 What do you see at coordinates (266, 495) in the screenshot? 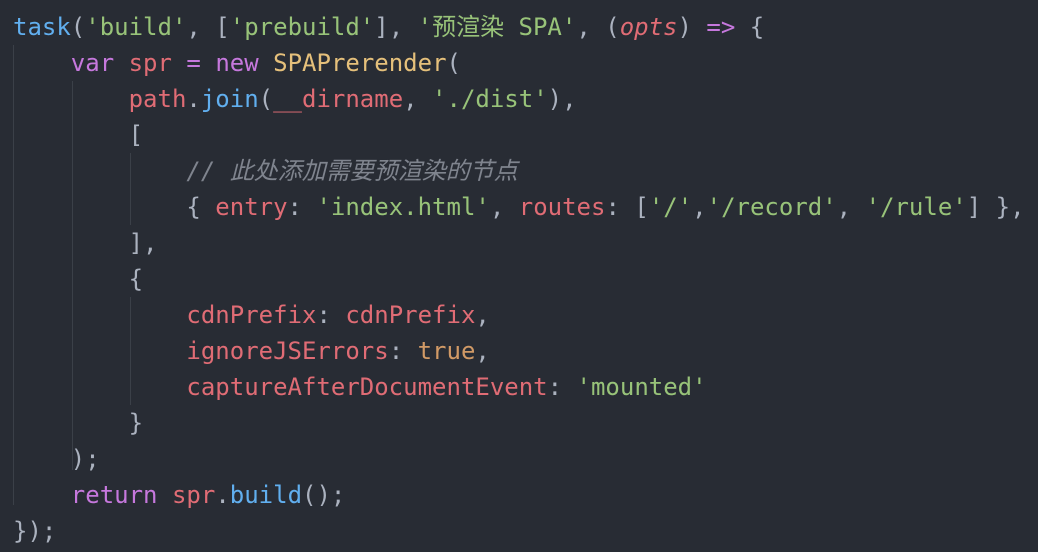
I see `code-token: build` at bounding box center [266, 495].